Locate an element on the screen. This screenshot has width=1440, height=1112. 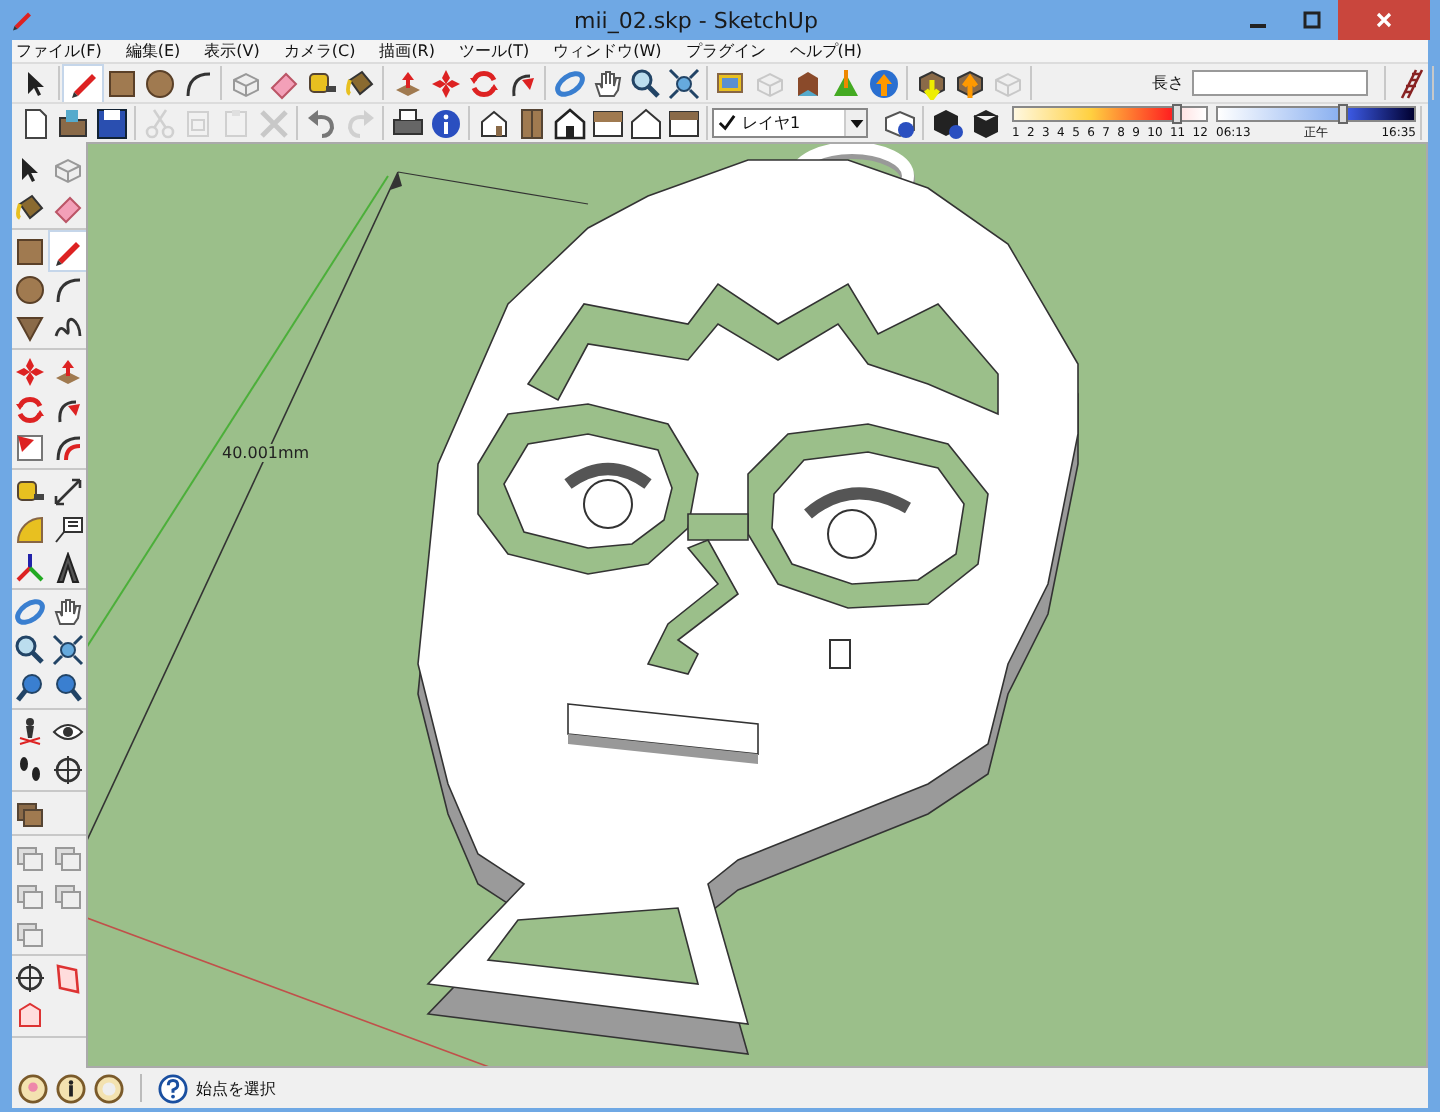
menu-item: カメラ(C) is located at coordinates (319, 51).